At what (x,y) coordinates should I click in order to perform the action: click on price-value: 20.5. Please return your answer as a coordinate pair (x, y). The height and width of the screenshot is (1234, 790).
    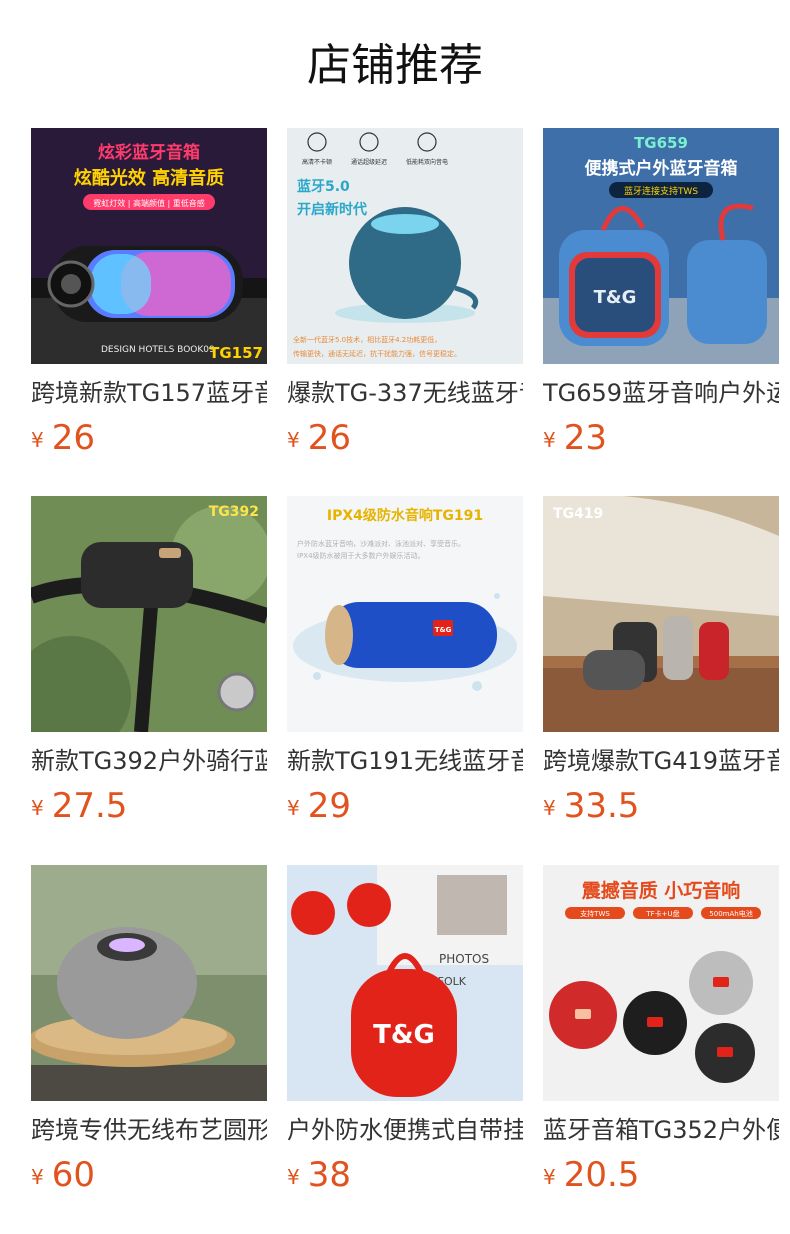
    Looking at the image, I should click on (601, 1175).